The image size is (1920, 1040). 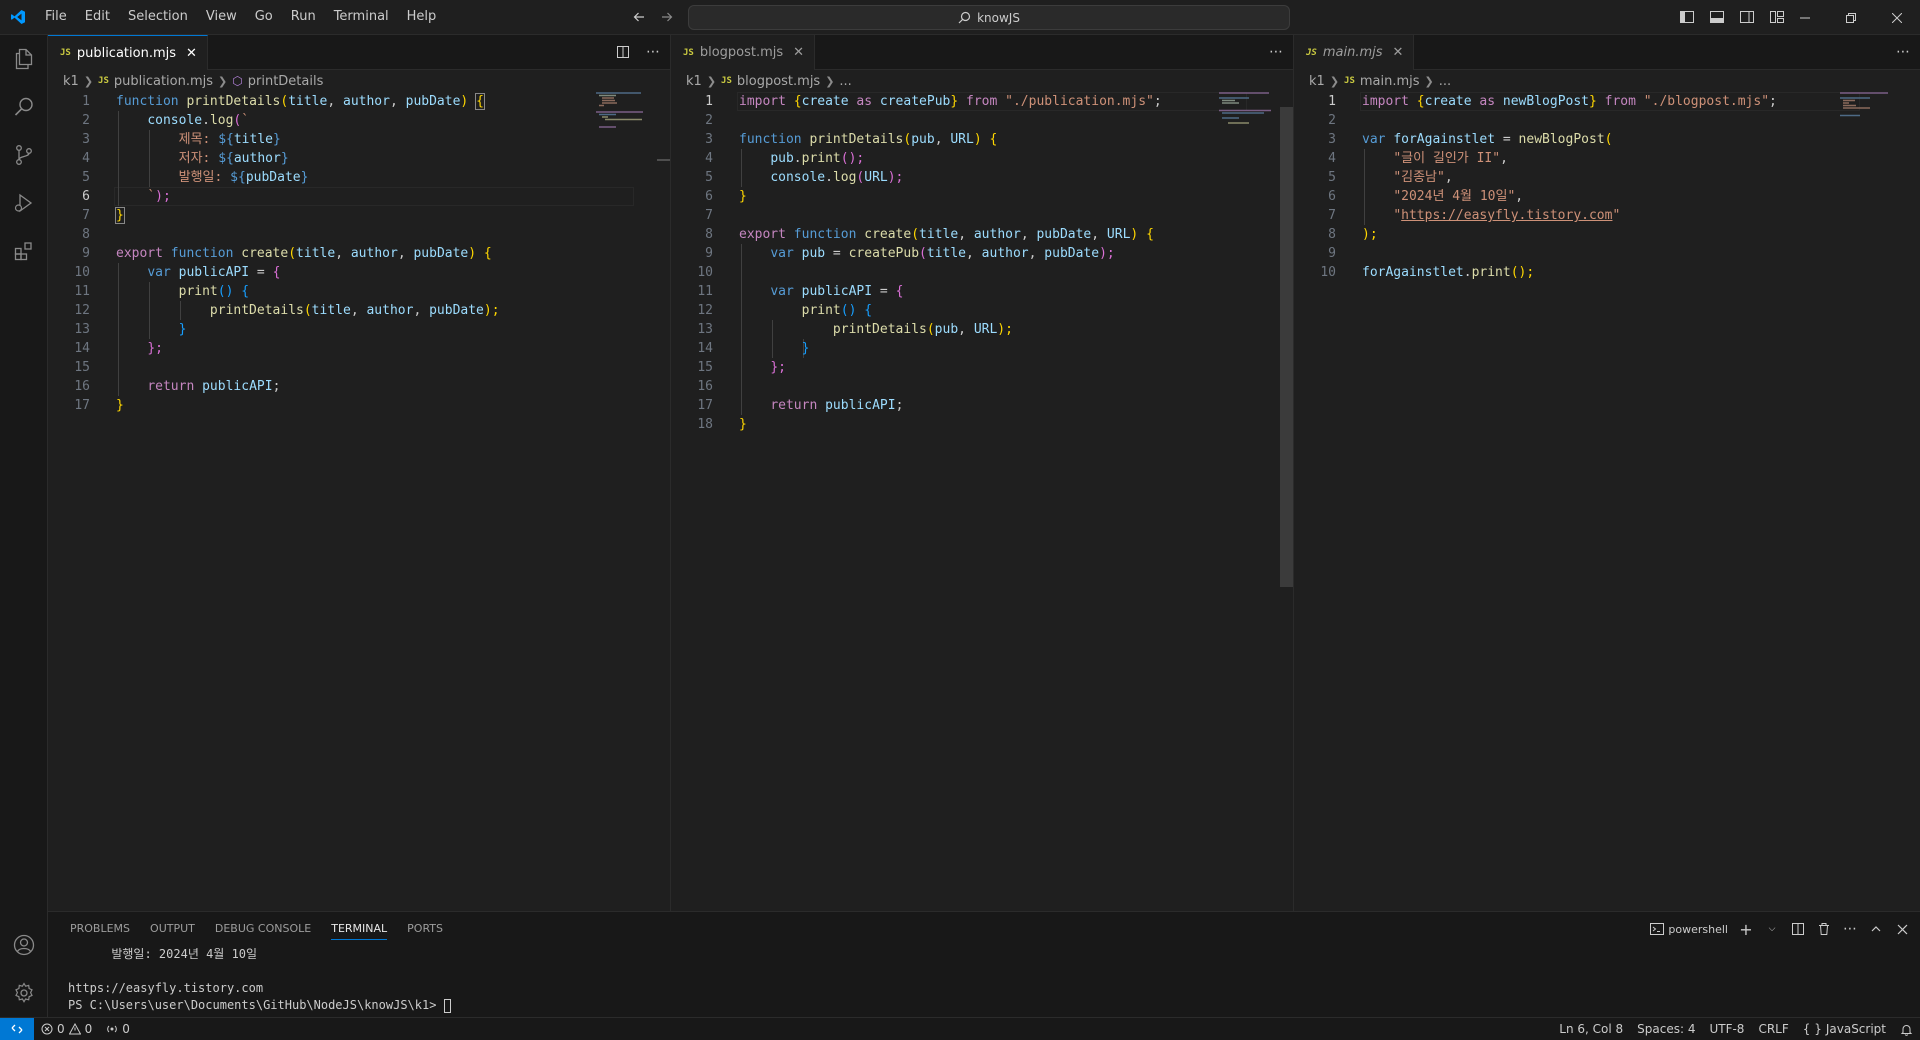 I want to click on ports-count: 0, so click(x=126, y=1029).